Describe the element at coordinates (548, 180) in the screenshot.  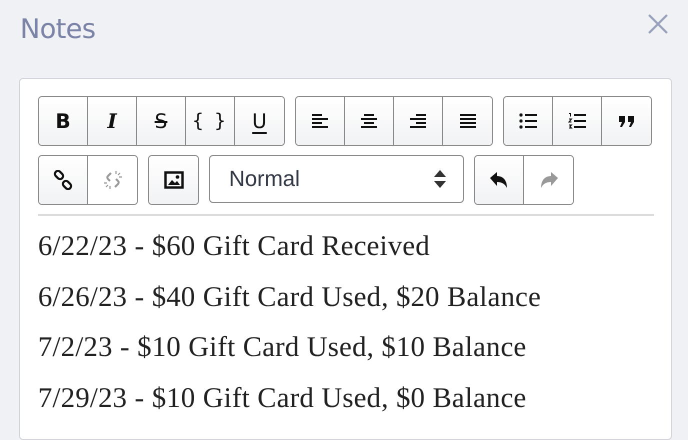
I see `redo-icon` at that location.